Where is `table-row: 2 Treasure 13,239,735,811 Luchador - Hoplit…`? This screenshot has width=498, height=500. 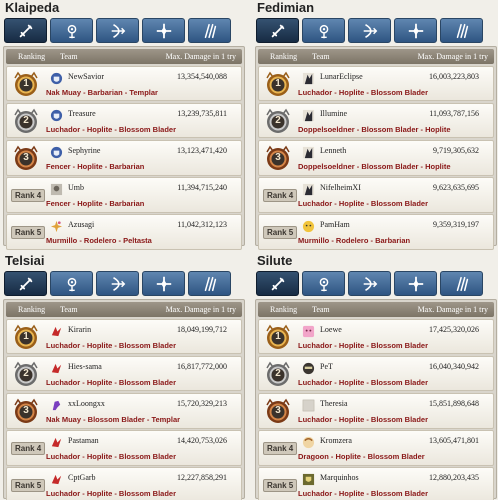 table-row: 2 Treasure 13,239,735,811 Luchador - Hoplit… is located at coordinates (124, 120).